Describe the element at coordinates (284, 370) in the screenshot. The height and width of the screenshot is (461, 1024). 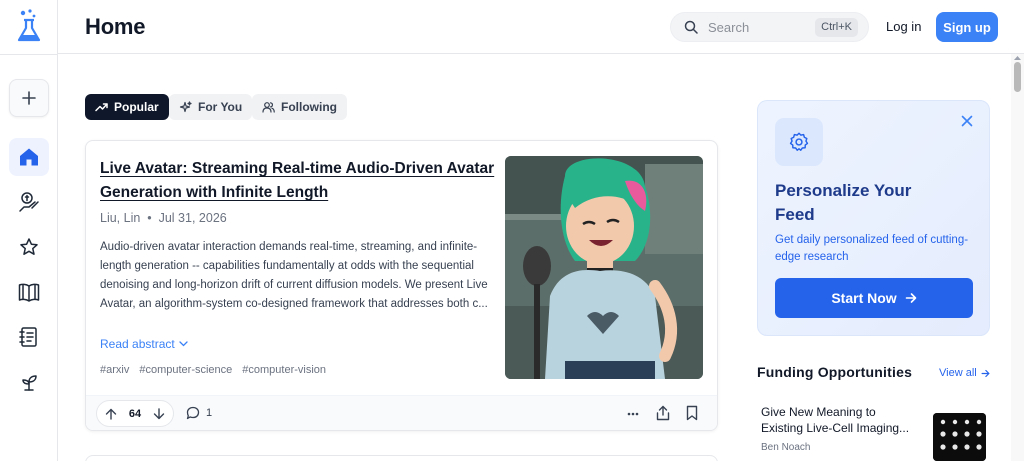
I see `tag: #computer-vision` at that location.